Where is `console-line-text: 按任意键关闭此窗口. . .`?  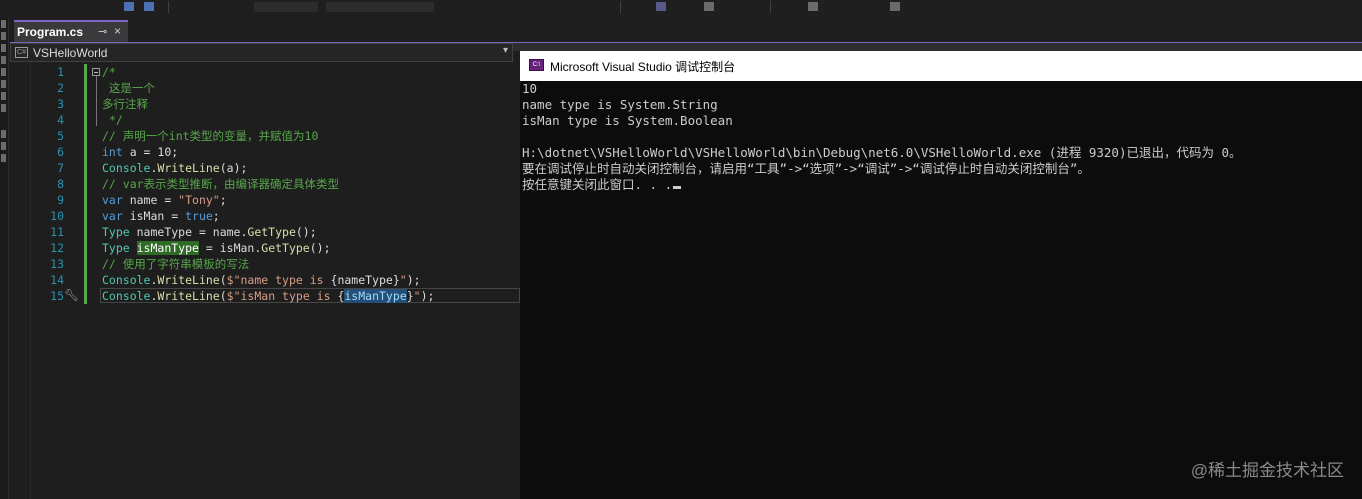
console-line-text: 按任意键关闭此窗口. . . is located at coordinates (597, 184).